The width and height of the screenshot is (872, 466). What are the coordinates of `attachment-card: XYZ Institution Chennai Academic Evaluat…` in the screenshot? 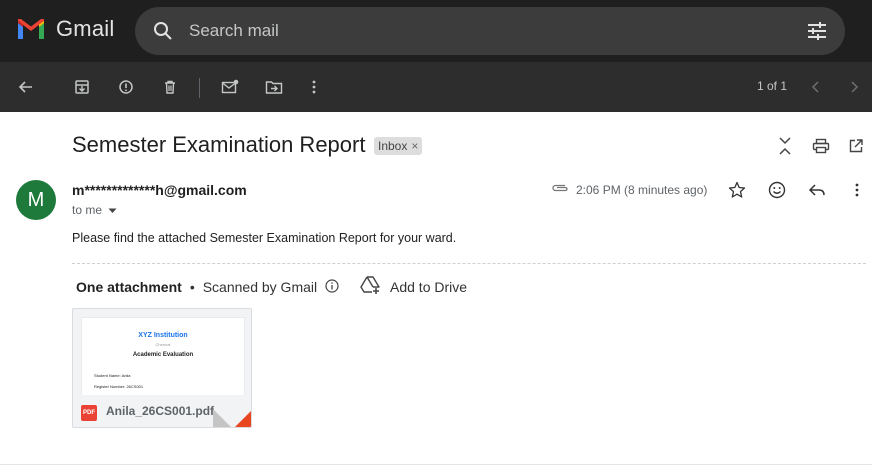 It's located at (162, 368).